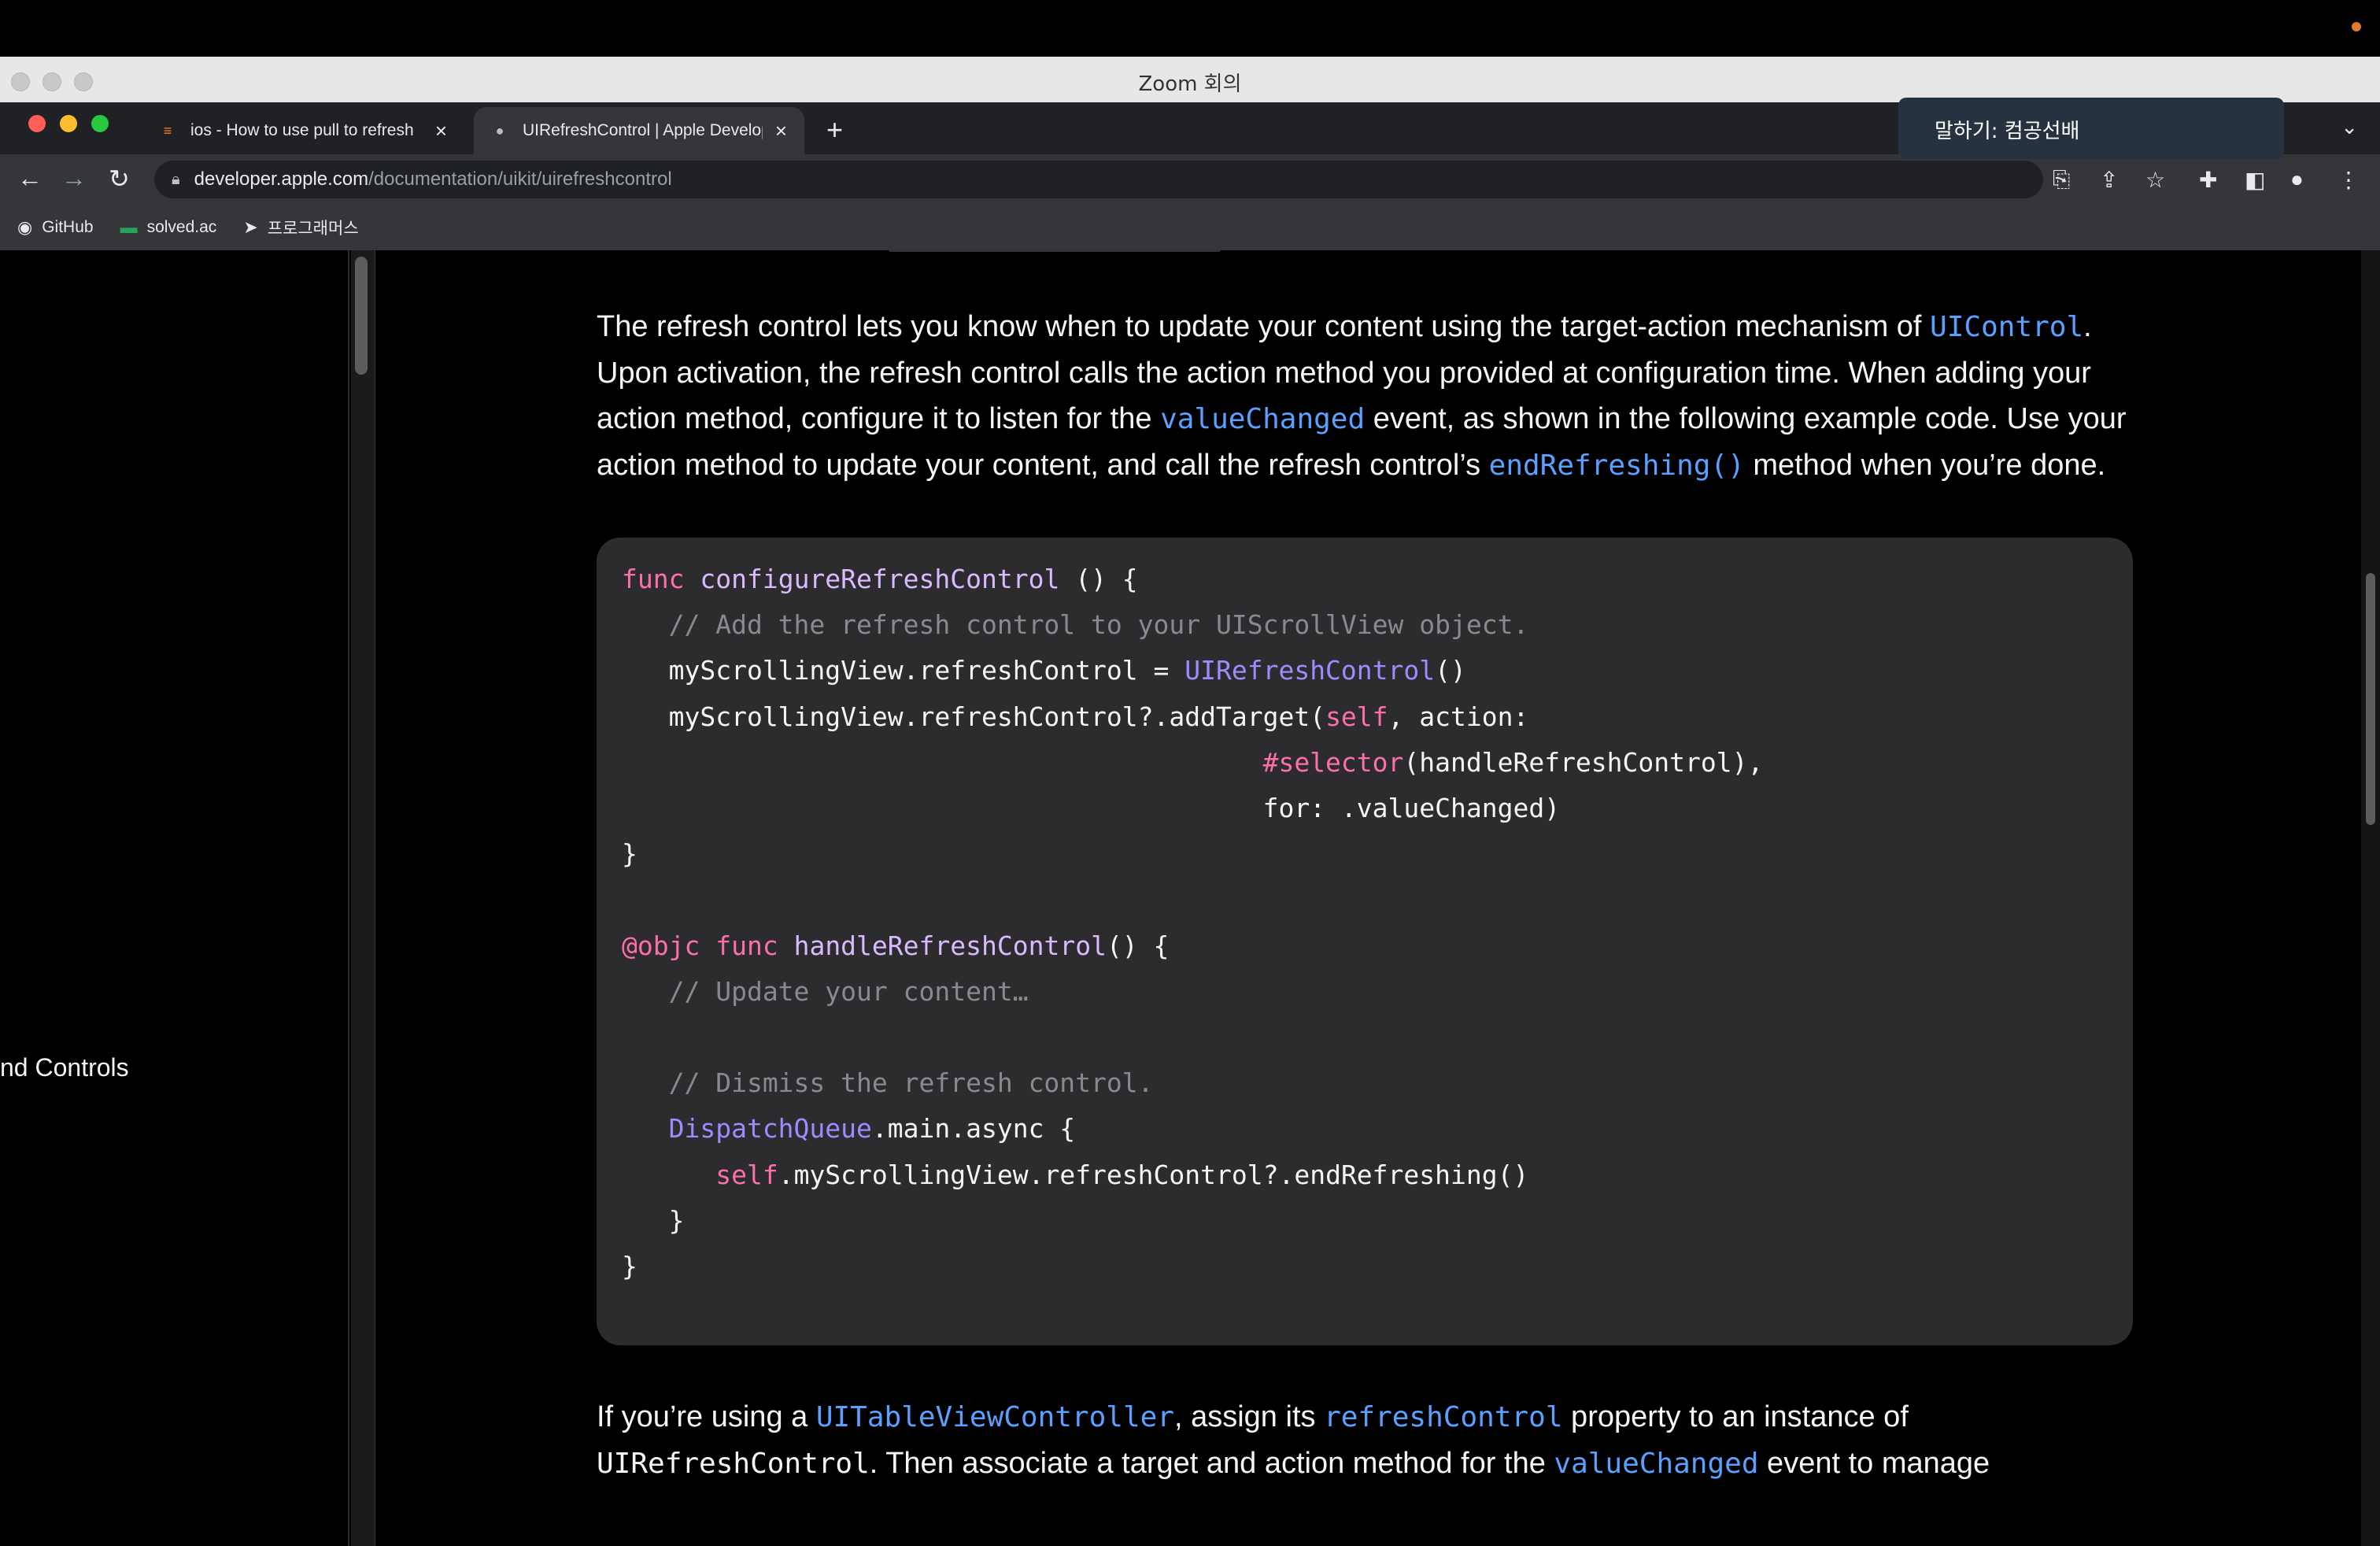 This screenshot has height=1546, width=2380. What do you see at coordinates (2208, 180) in the screenshot?
I see `extensions-puzzle-icon: ✚` at bounding box center [2208, 180].